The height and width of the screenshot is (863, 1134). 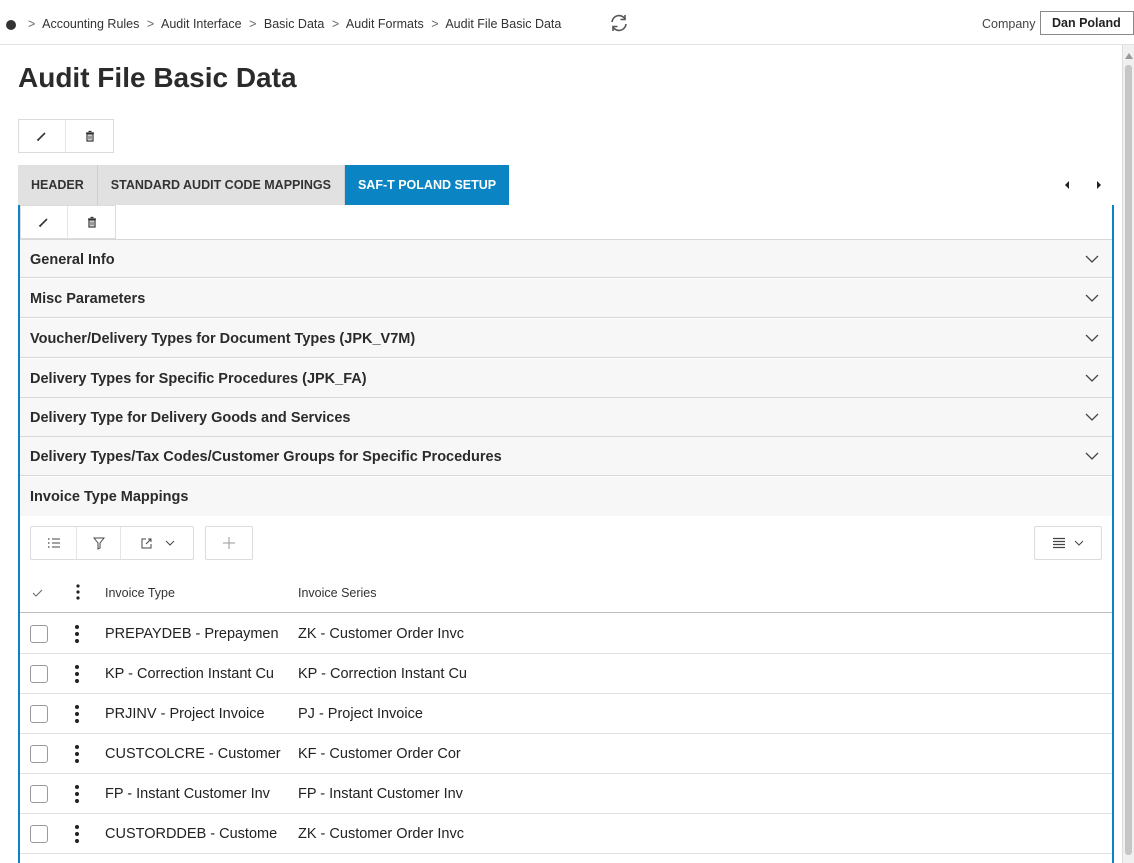 I want to click on breadcrumb-item-basic-data: Basic Data, so click(x=294, y=24).